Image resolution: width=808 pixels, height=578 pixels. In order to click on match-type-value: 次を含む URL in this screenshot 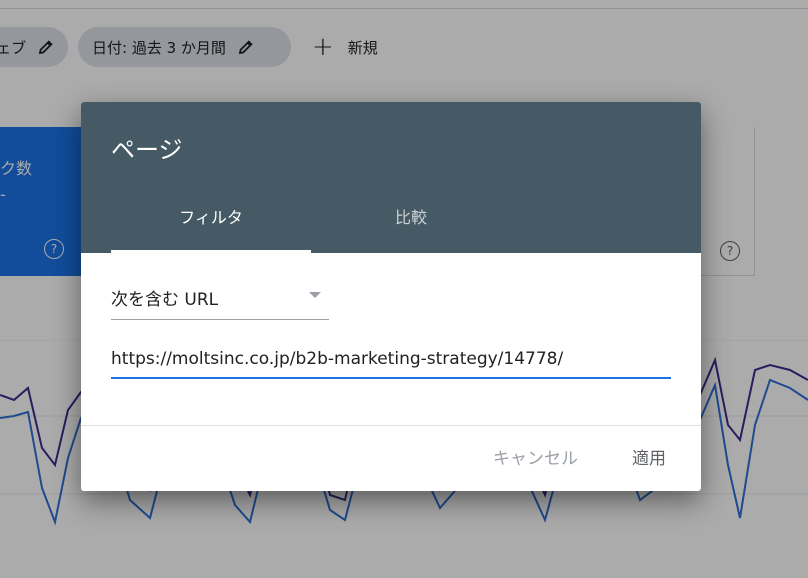, I will do `click(165, 300)`.